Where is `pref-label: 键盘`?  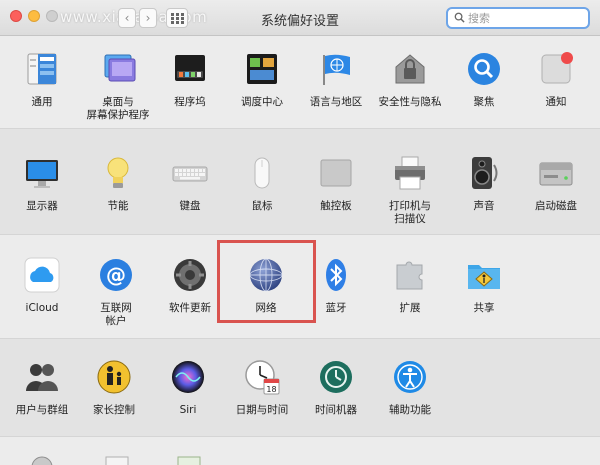 pref-label: 键盘 is located at coordinates (190, 206).